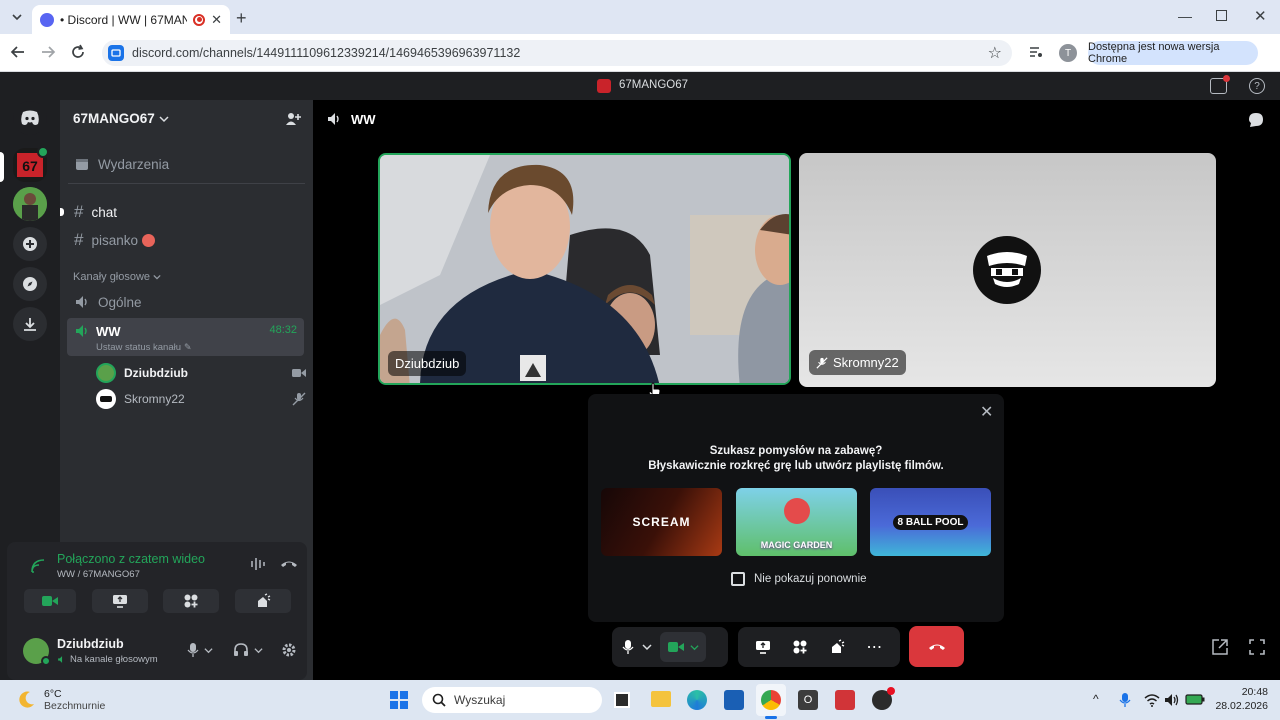 The height and width of the screenshot is (720, 1280). What do you see at coordinates (115, 240) in the screenshot?
I see `channel-label: pisanko` at bounding box center [115, 240].